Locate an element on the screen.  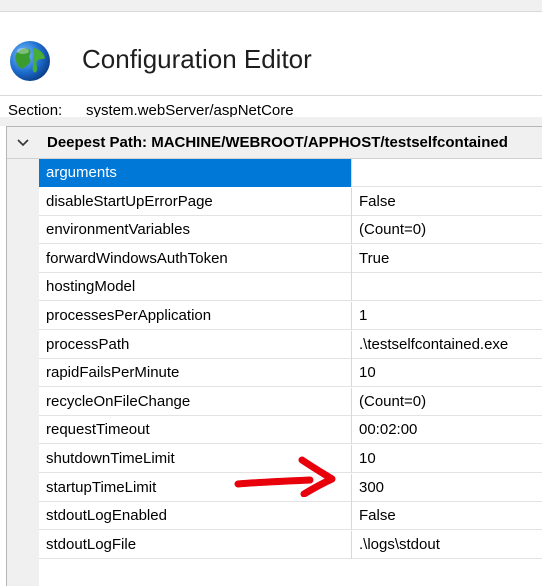
window-top-strip is located at coordinates (271, 6).